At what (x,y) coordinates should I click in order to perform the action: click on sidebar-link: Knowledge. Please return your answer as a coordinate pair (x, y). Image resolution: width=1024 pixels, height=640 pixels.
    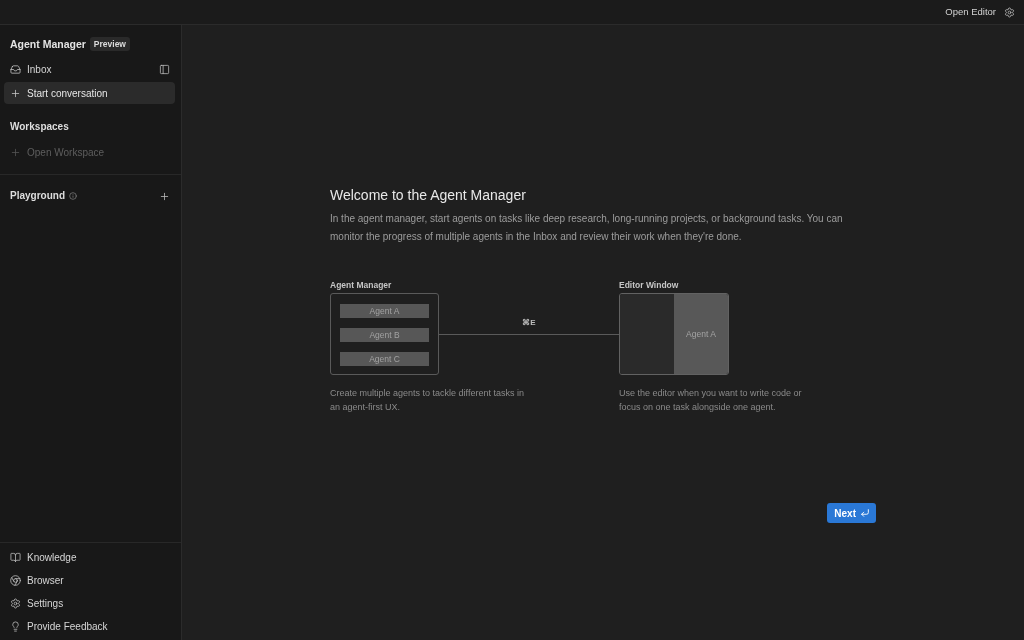
    Looking at the image, I should click on (90, 557).